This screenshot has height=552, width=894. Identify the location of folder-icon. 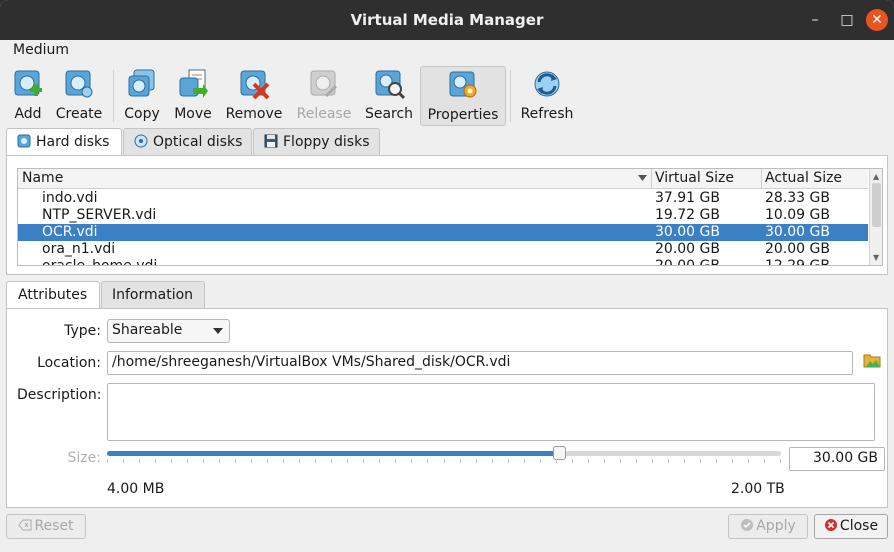
(872, 360).